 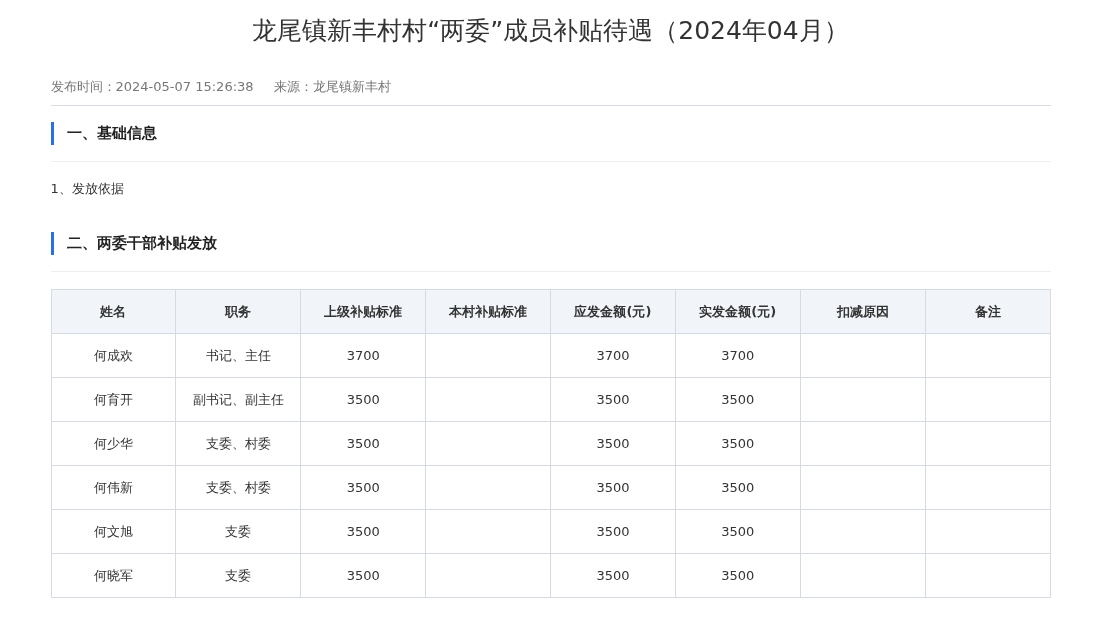 What do you see at coordinates (238, 355) in the screenshot?
I see `table-cell: 书记、主任` at bounding box center [238, 355].